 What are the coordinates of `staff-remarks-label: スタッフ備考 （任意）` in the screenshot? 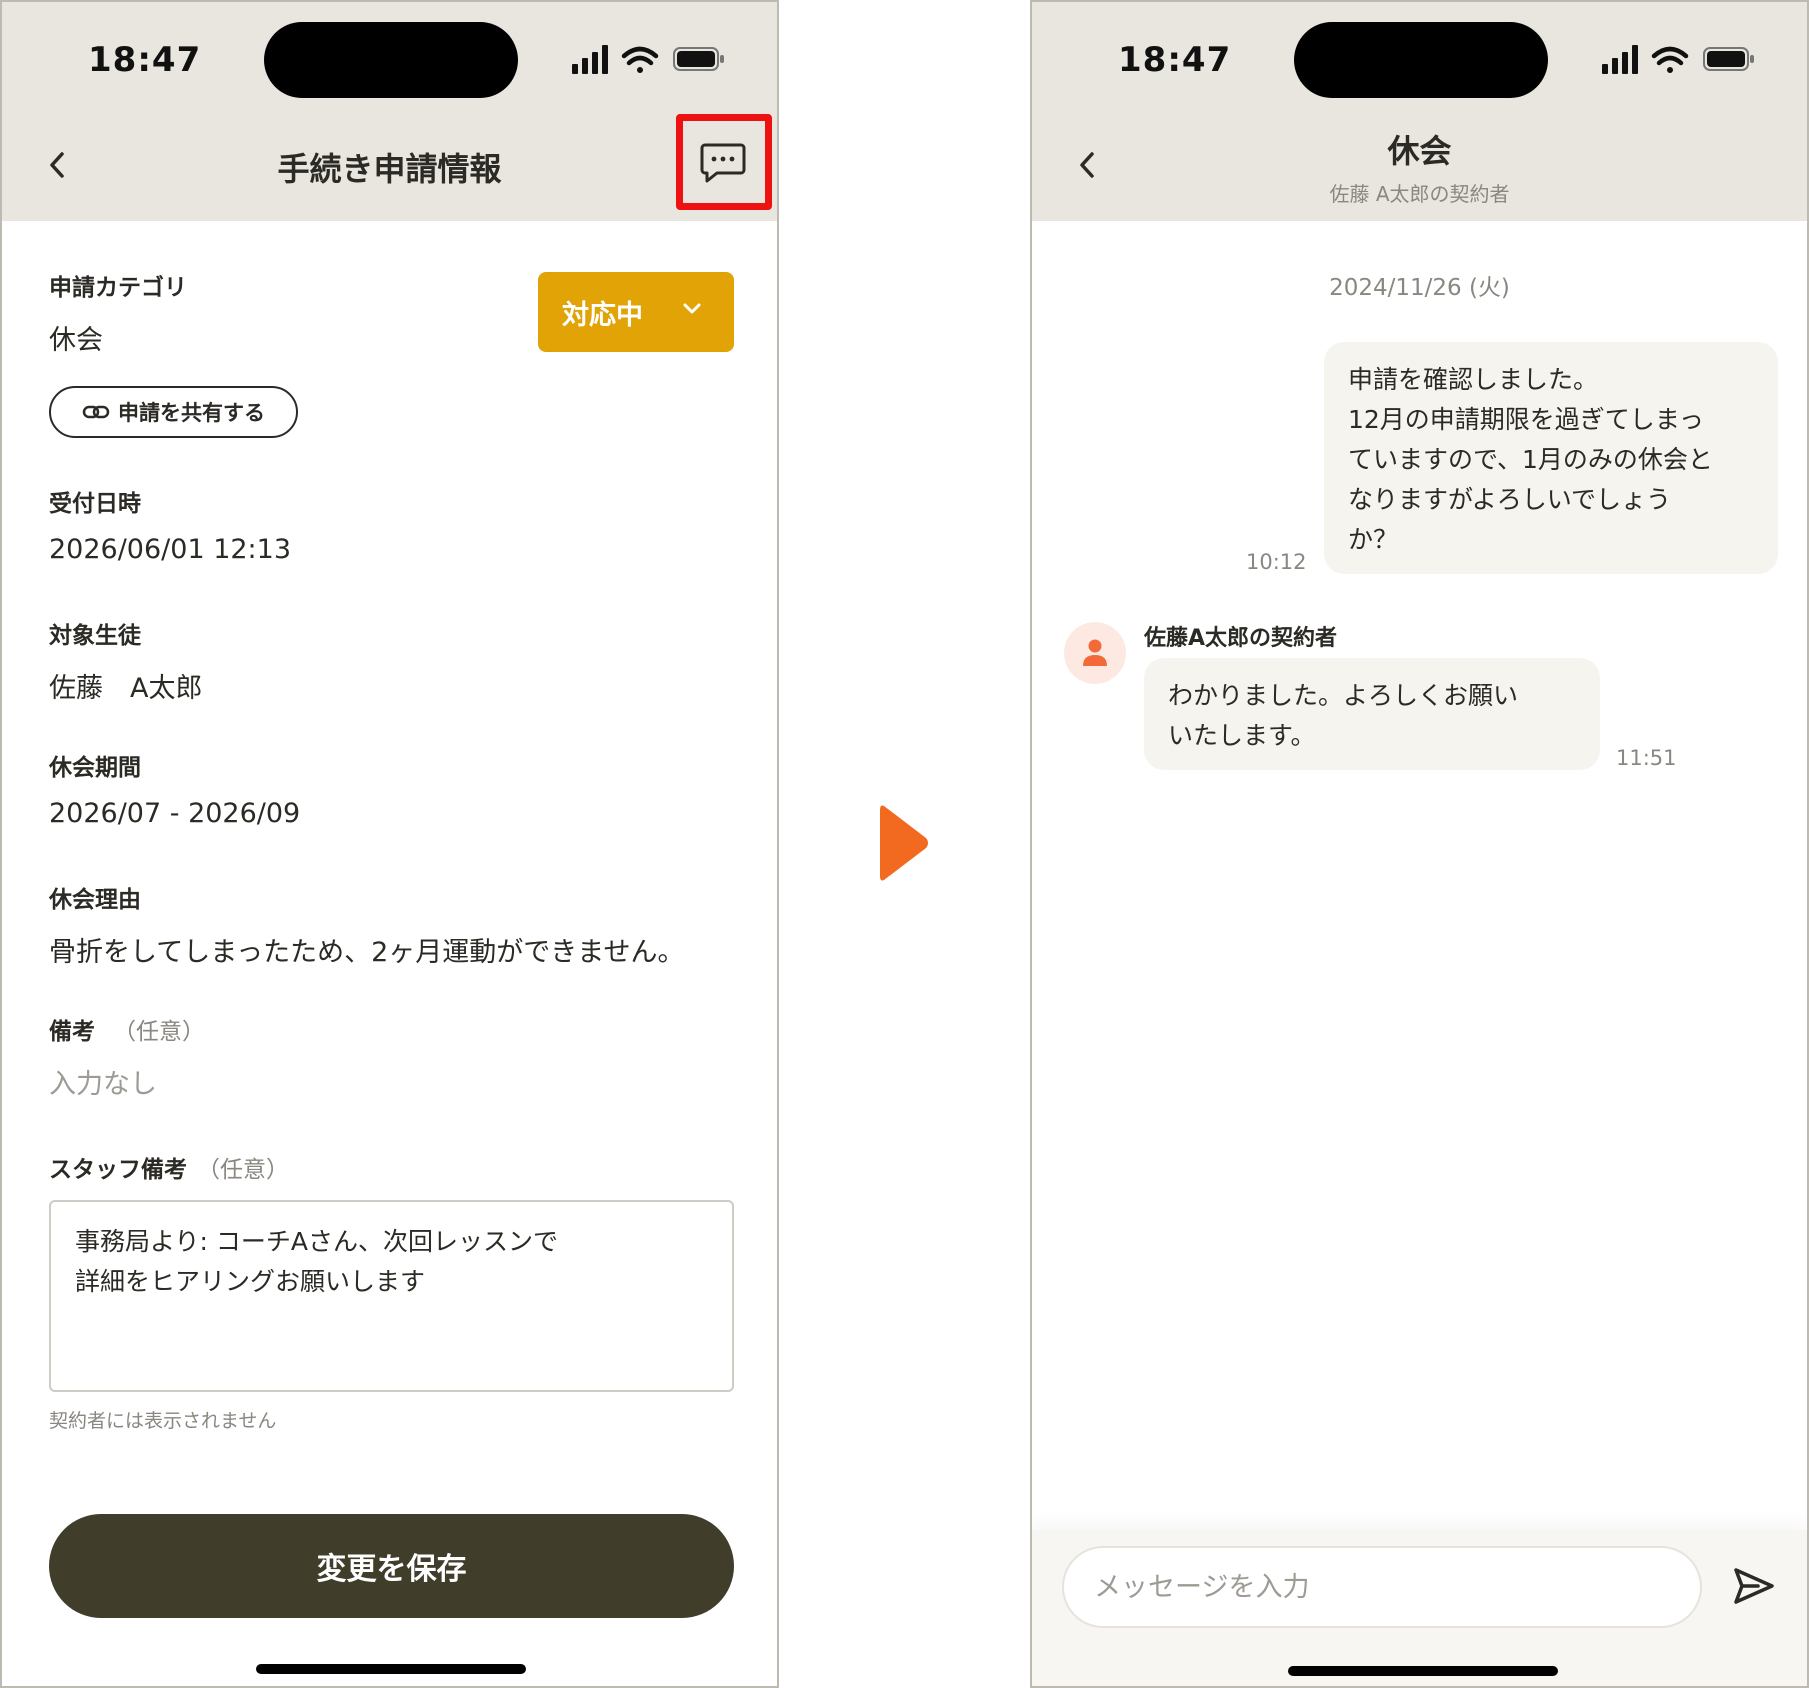 It's located at (169, 1167).